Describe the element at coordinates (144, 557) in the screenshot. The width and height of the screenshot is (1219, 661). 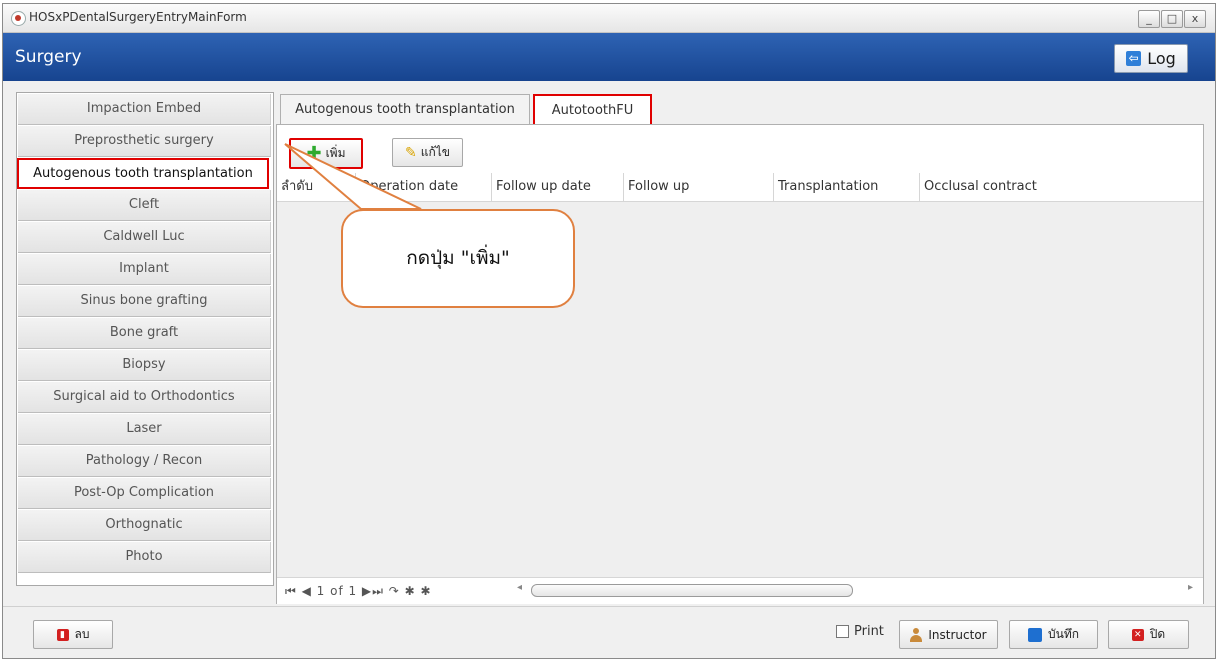
I see `sidebar-item-photo: Photo` at that location.